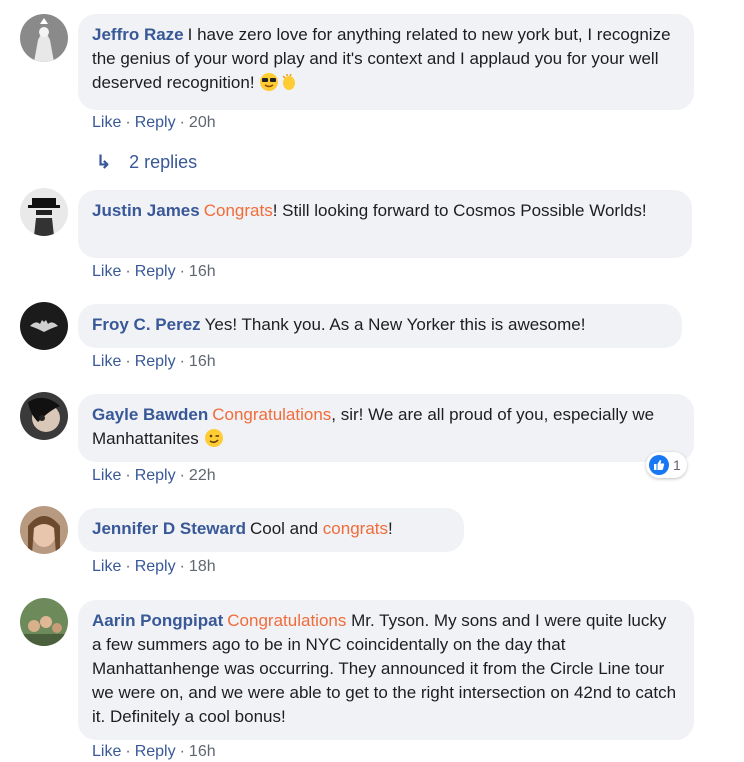  Describe the element at coordinates (169, 528) in the screenshot. I see `comment-author: Jennifer D Steward` at that location.